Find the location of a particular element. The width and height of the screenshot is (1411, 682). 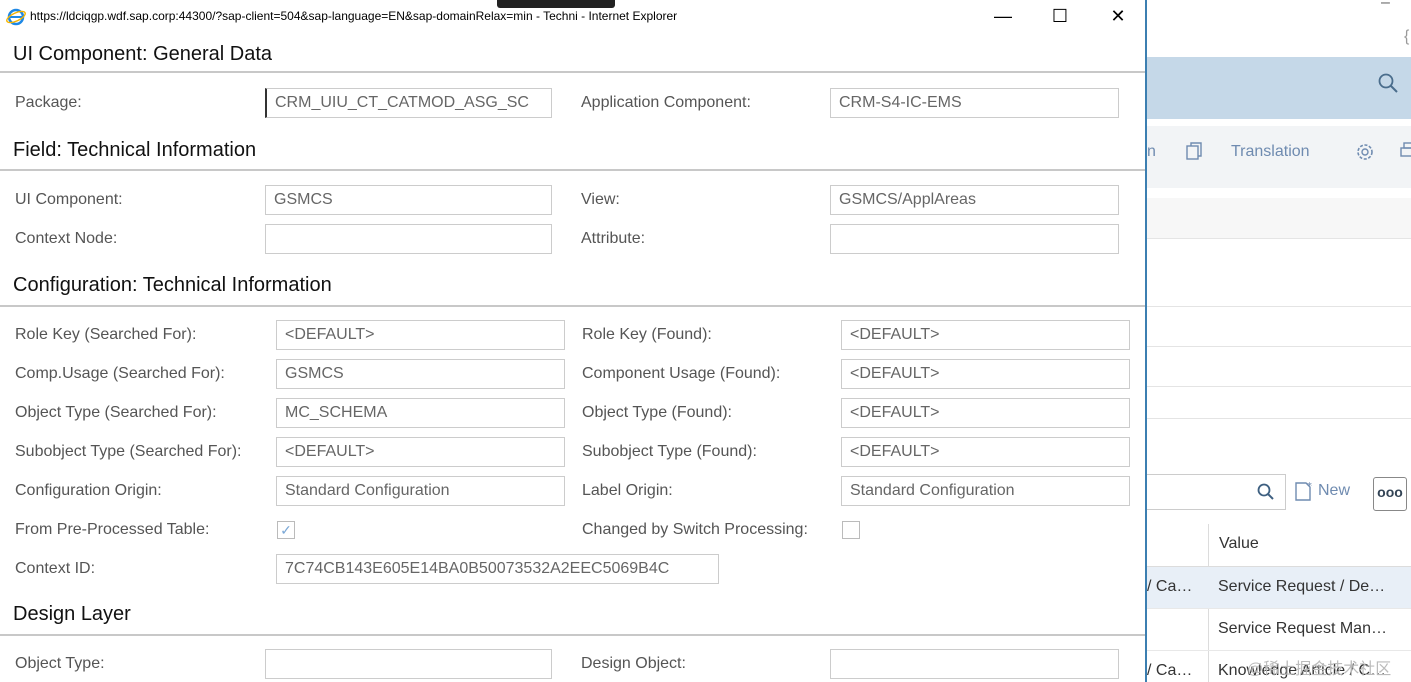

role-key-found-field: <DEFAULT> is located at coordinates (985, 335).